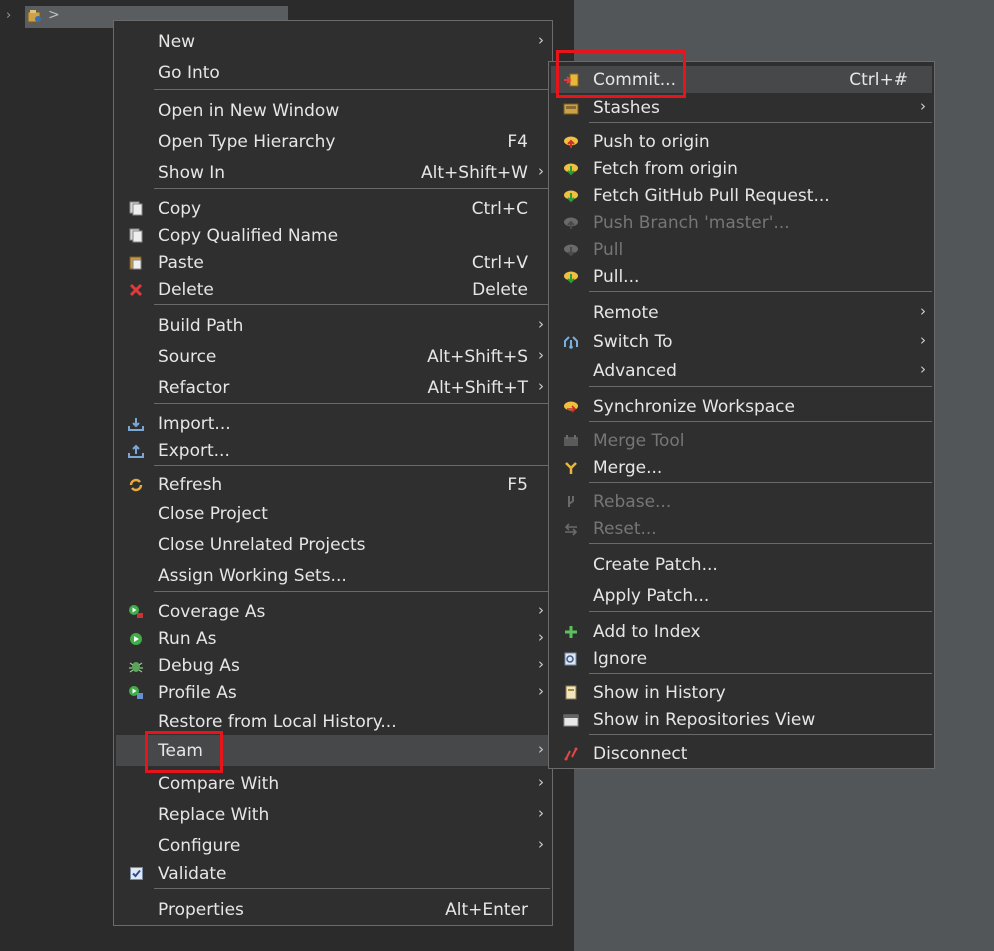 This screenshot has width=994, height=951. Describe the element at coordinates (741, 370) in the screenshot. I see `menu-item-advanced: Advanced ›` at that location.